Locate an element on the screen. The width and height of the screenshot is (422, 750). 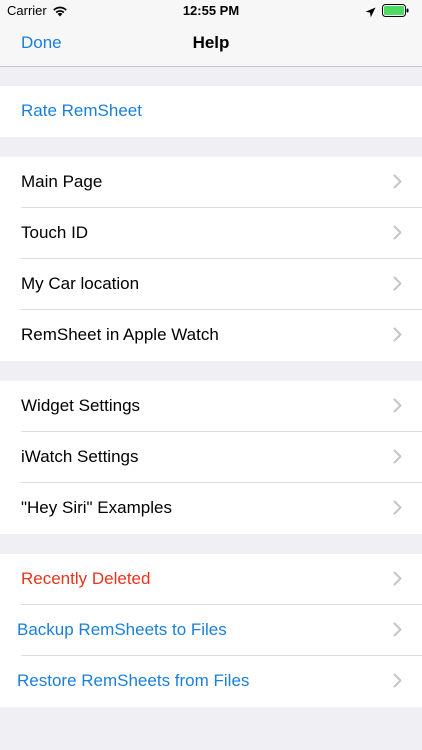
restore-remsheets-row: Restore RemSheets from Files is located at coordinates (211, 681).